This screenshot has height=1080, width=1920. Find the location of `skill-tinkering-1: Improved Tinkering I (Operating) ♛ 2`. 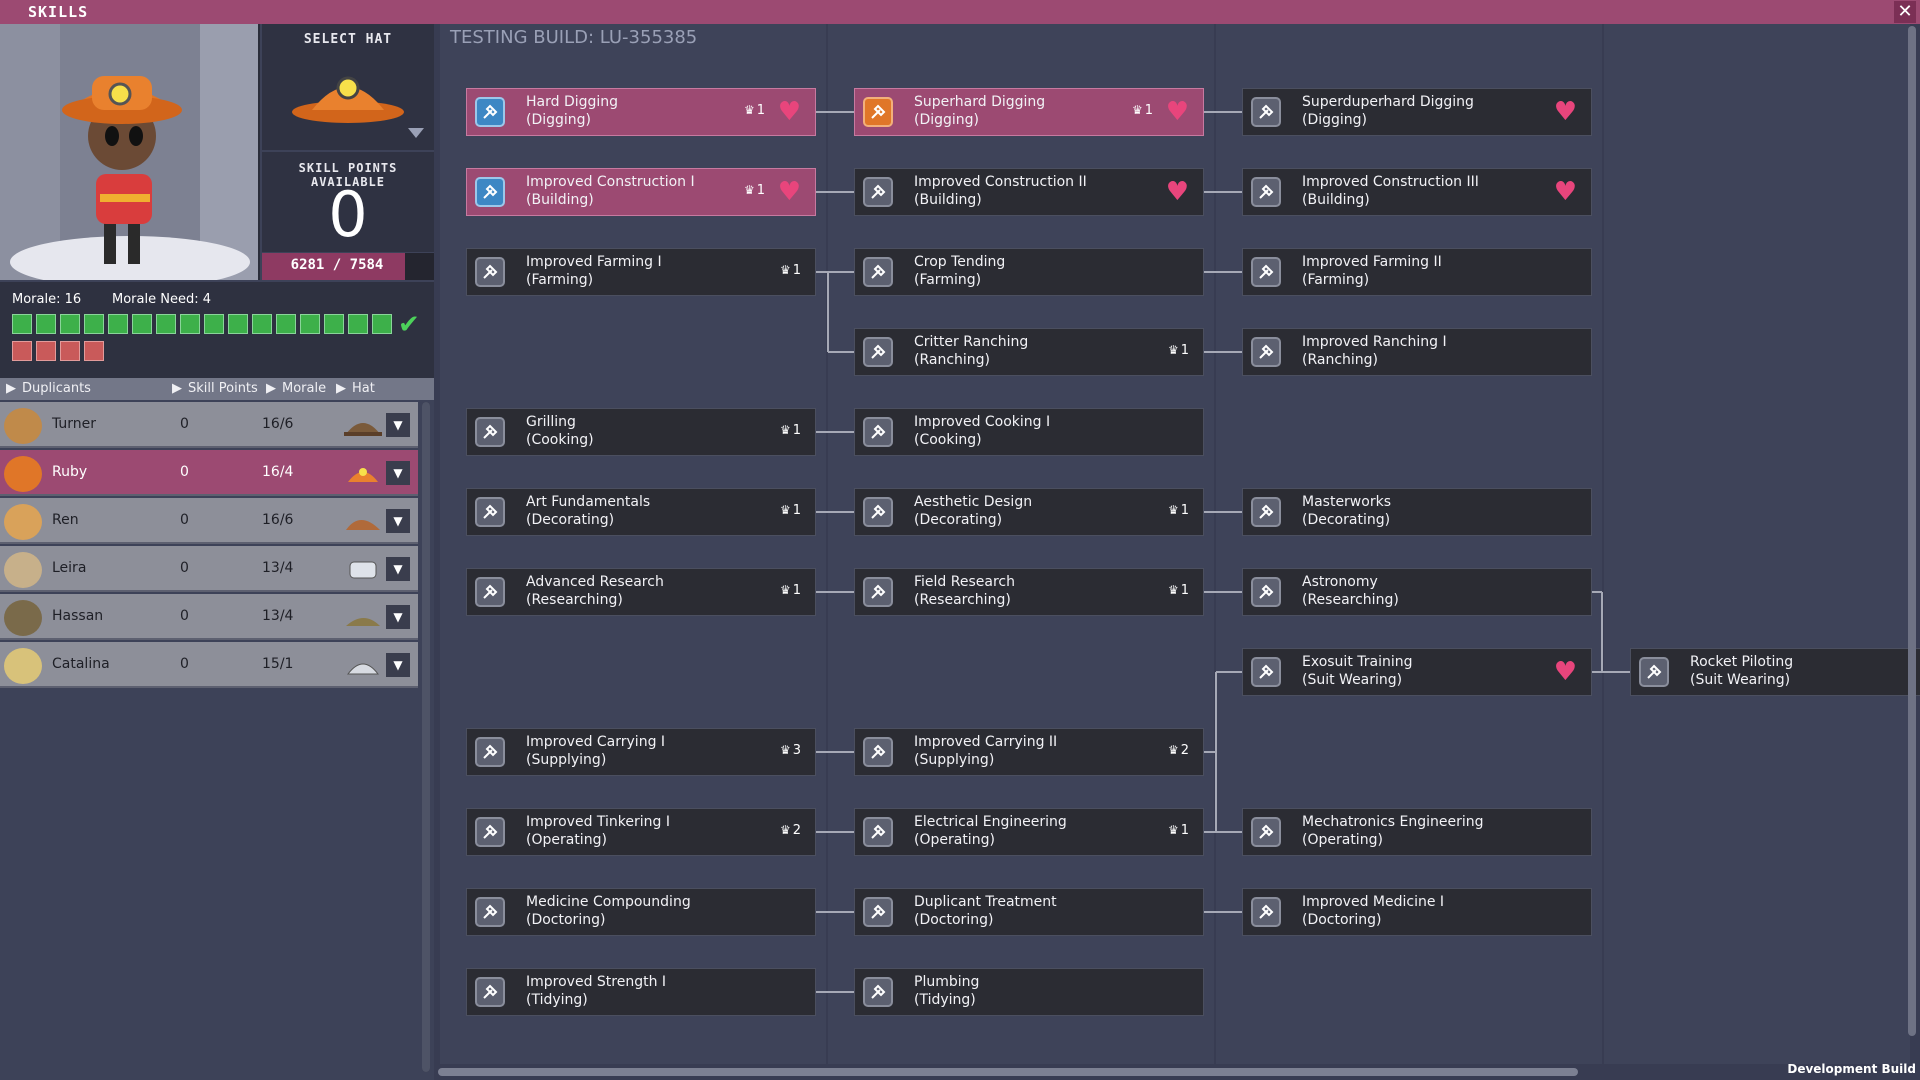

skill-tinkering-1: Improved Tinkering I (Operating) ♛ 2 is located at coordinates (641, 832).